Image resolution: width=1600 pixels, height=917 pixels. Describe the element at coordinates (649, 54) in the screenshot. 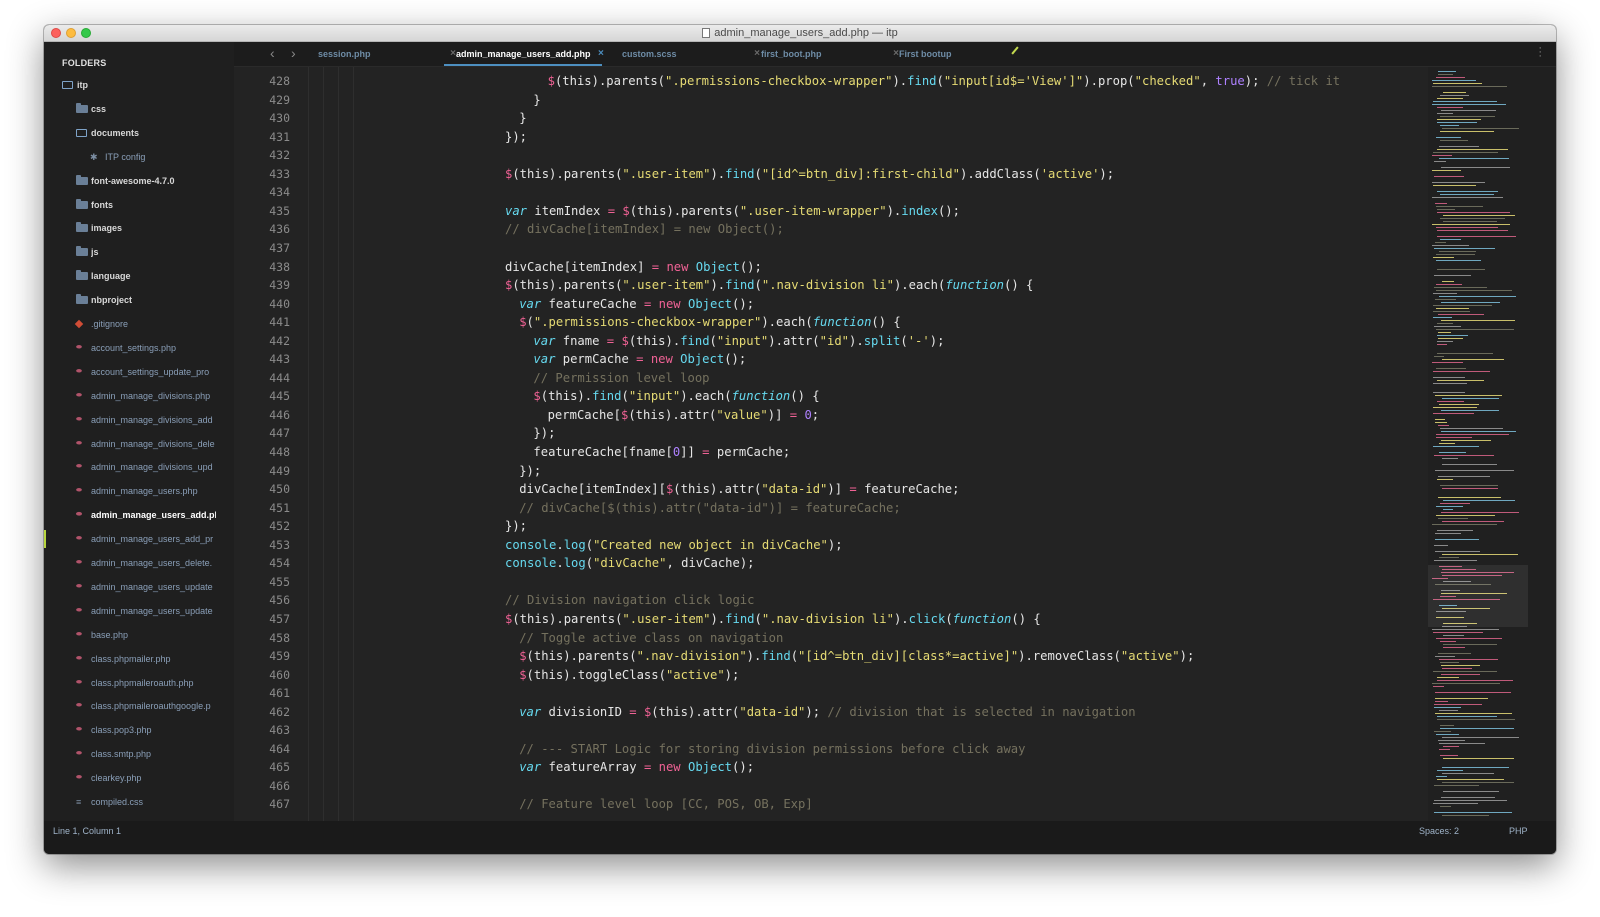

I see `tab-label: custom.scss` at that location.